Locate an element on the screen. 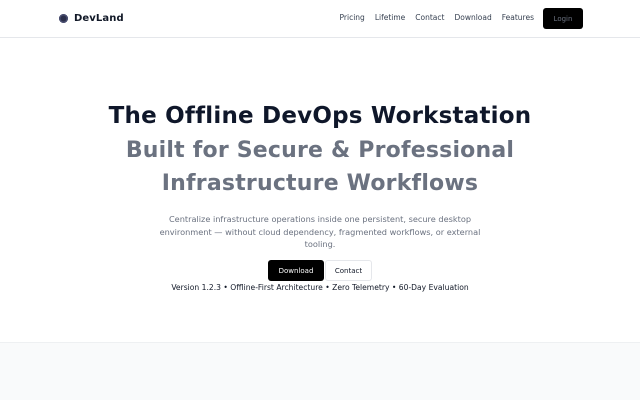 This screenshot has width=640, height=400. contact-button: Contact is located at coordinates (348, 270).